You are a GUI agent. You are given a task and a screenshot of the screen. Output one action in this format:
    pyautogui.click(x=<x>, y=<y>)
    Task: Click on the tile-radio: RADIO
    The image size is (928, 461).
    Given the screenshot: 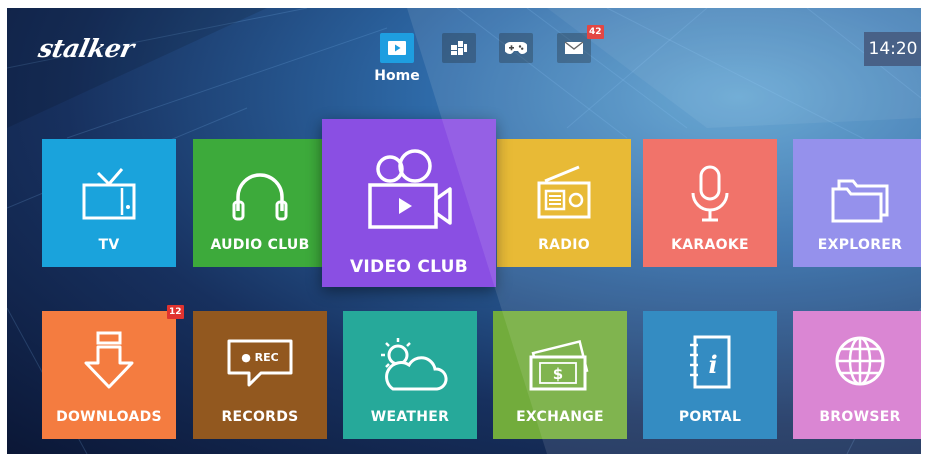 What is the action you would take?
    pyautogui.click(x=564, y=203)
    